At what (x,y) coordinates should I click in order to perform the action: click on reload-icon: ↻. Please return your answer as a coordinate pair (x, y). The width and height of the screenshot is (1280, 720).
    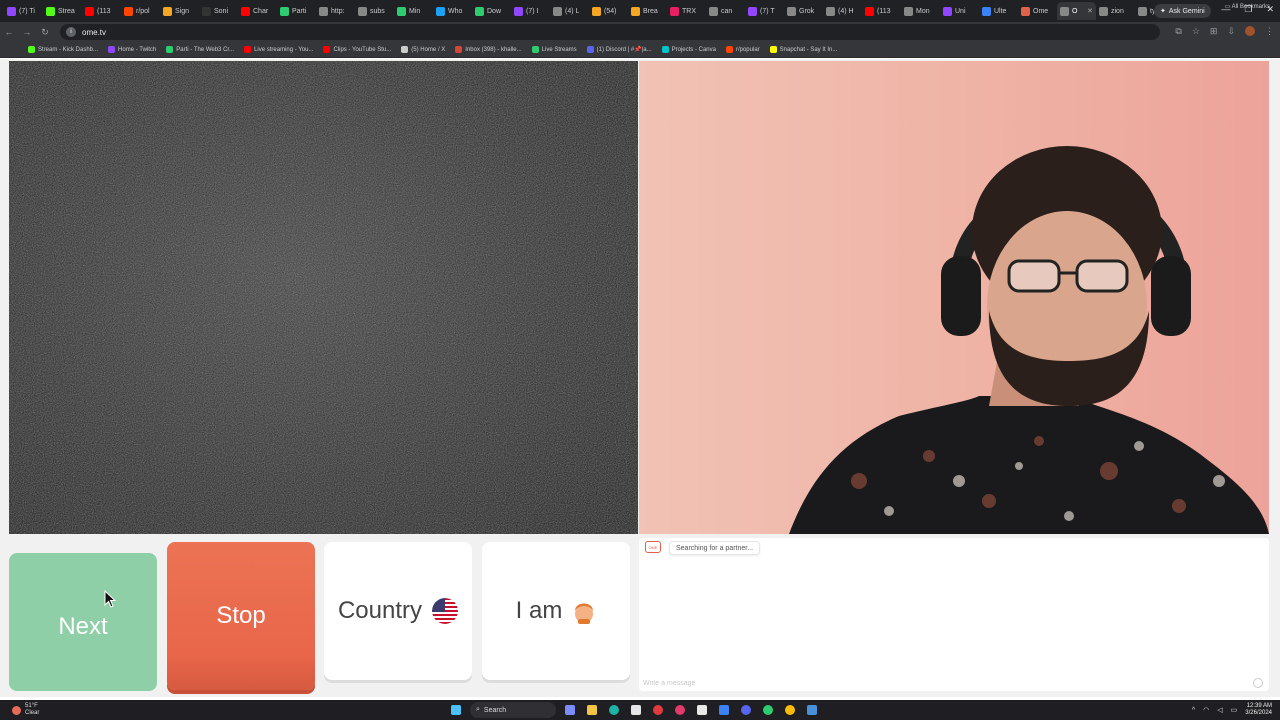
    Looking at the image, I should click on (45, 32).